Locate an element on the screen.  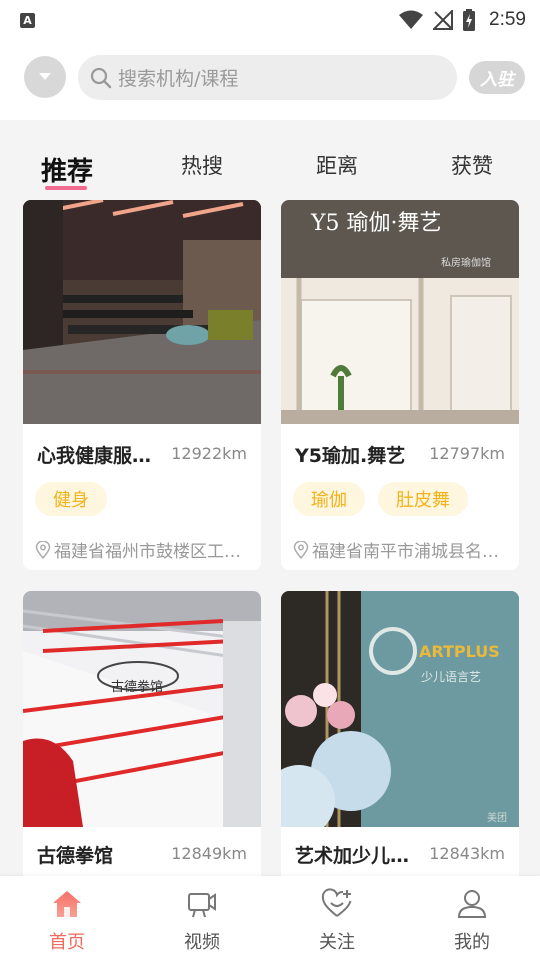
heart-plus-icon is located at coordinates (336, 902).